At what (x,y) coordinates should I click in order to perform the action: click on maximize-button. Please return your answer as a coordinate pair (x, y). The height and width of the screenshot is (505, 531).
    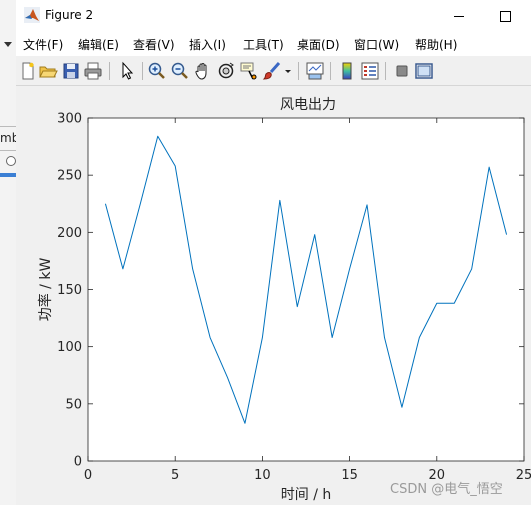
    Looking at the image, I should click on (505, 16).